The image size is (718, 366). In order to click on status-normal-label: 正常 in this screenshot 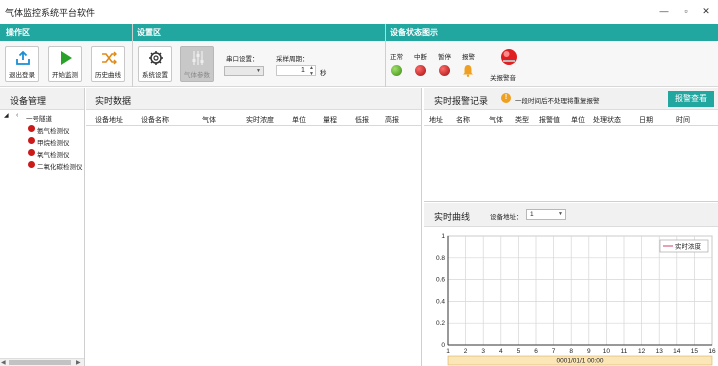, I will do `click(396, 57)`.